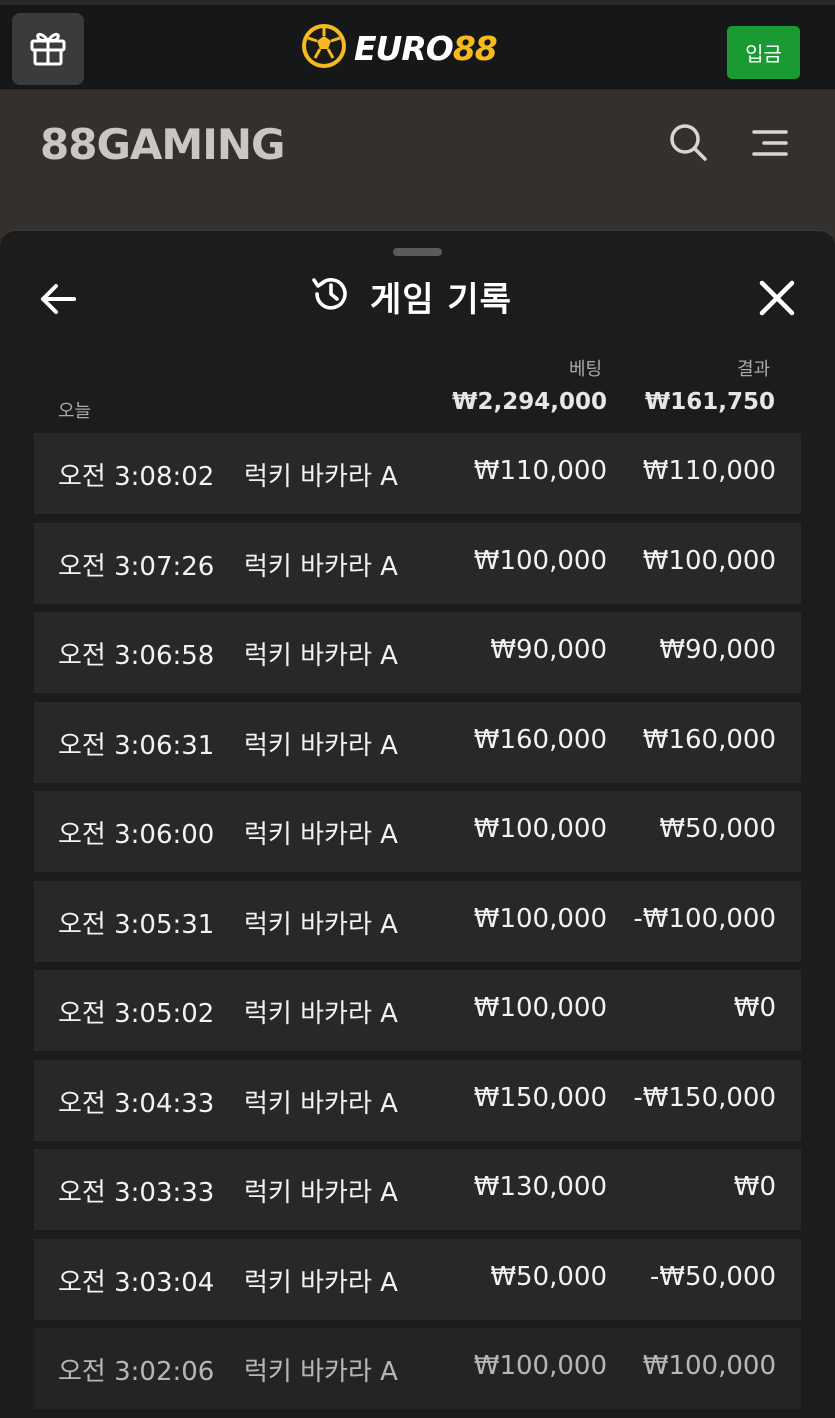 The height and width of the screenshot is (1418, 835). I want to click on today-label: 오늘, so click(75, 411).